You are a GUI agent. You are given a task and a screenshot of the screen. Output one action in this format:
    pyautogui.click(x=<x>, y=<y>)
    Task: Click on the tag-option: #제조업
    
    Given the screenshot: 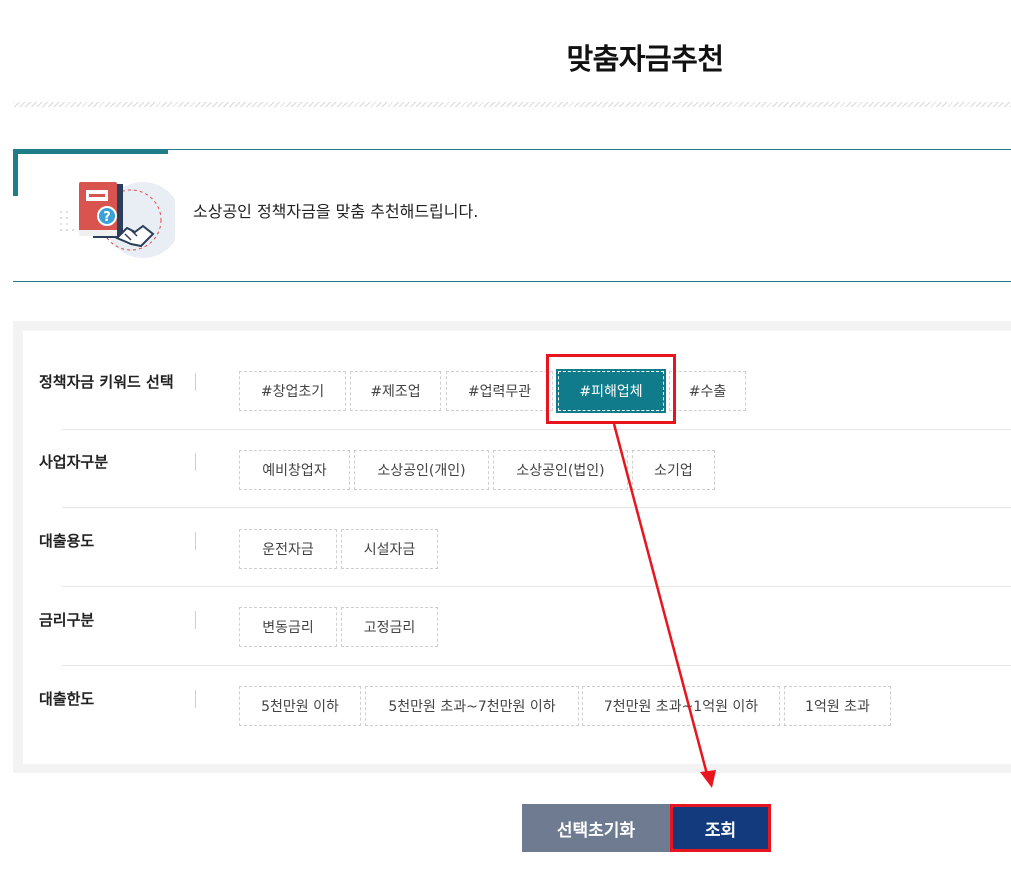 What is the action you would take?
    pyautogui.click(x=395, y=391)
    